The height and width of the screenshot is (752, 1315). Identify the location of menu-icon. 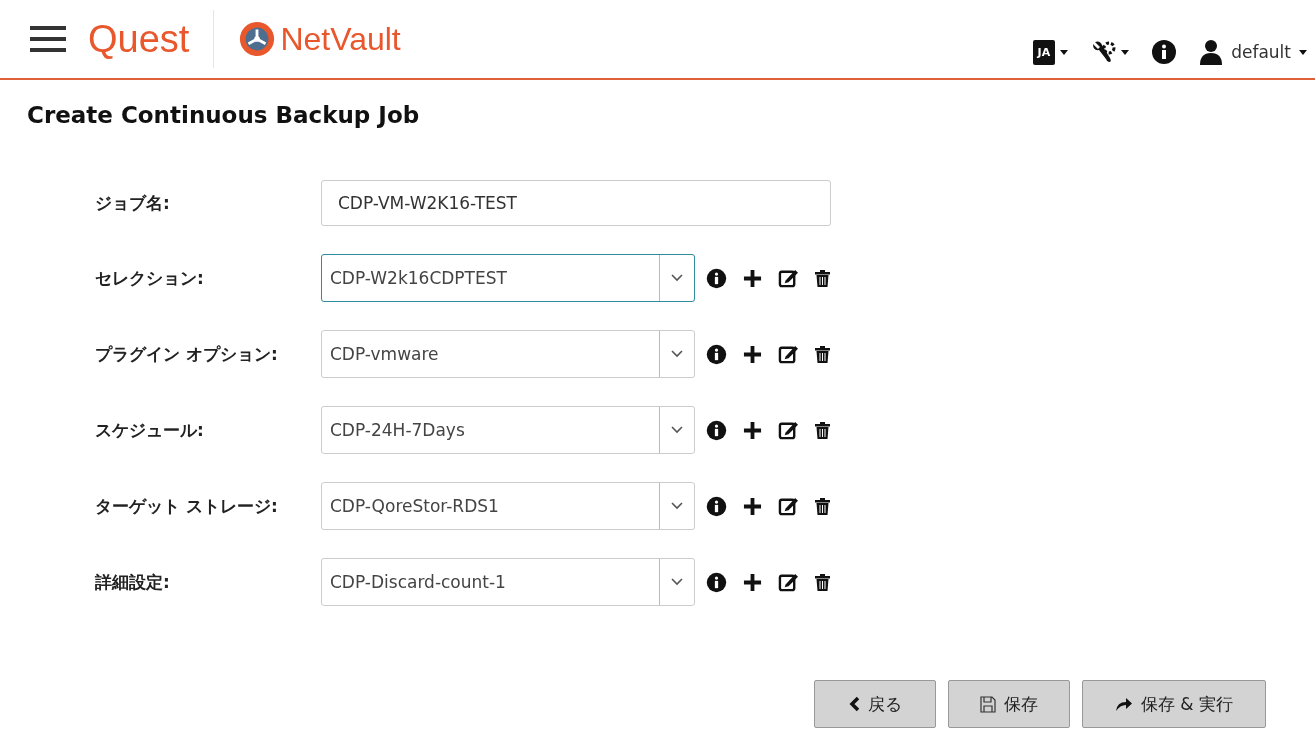
(48, 39).